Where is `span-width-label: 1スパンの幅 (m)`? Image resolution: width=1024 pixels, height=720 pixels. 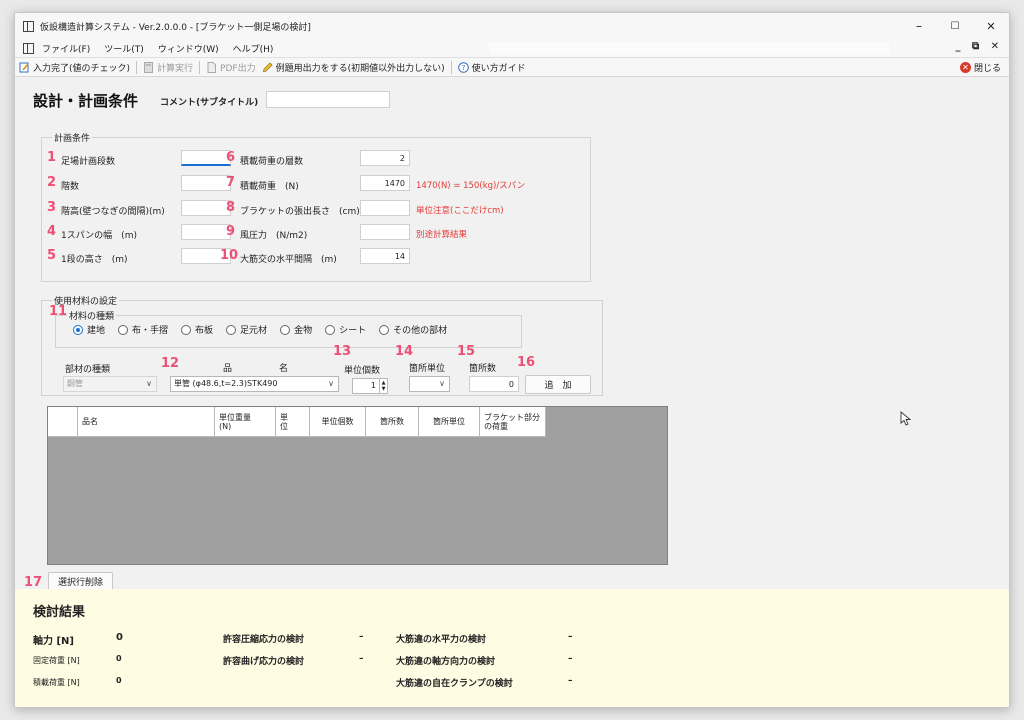
span-width-label: 1スパンの幅 (m) is located at coordinates (99, 236).